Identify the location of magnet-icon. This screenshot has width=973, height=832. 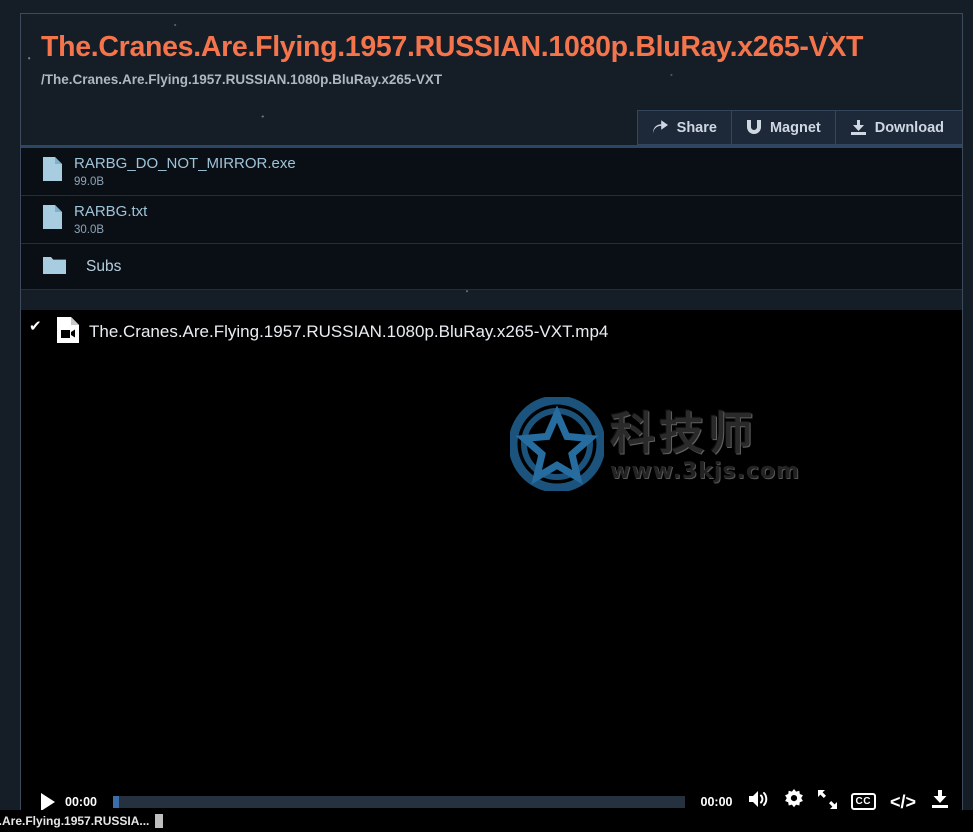
(754, 127).